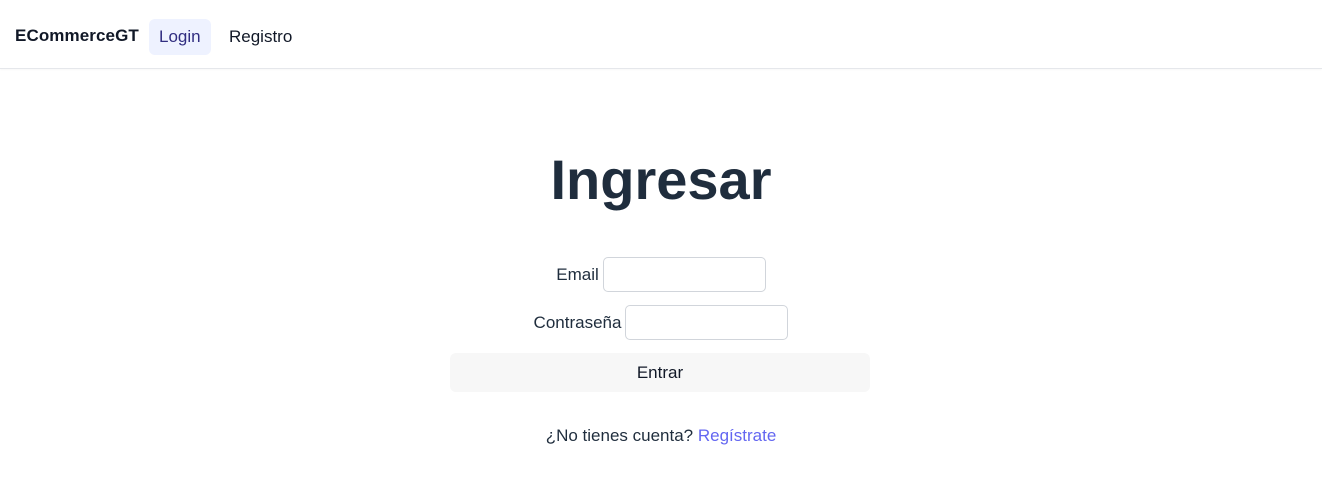  Describe the element at coordinates (77, 36) in the screenshot. I see `brand-logo: ECommerceGT` at that location.